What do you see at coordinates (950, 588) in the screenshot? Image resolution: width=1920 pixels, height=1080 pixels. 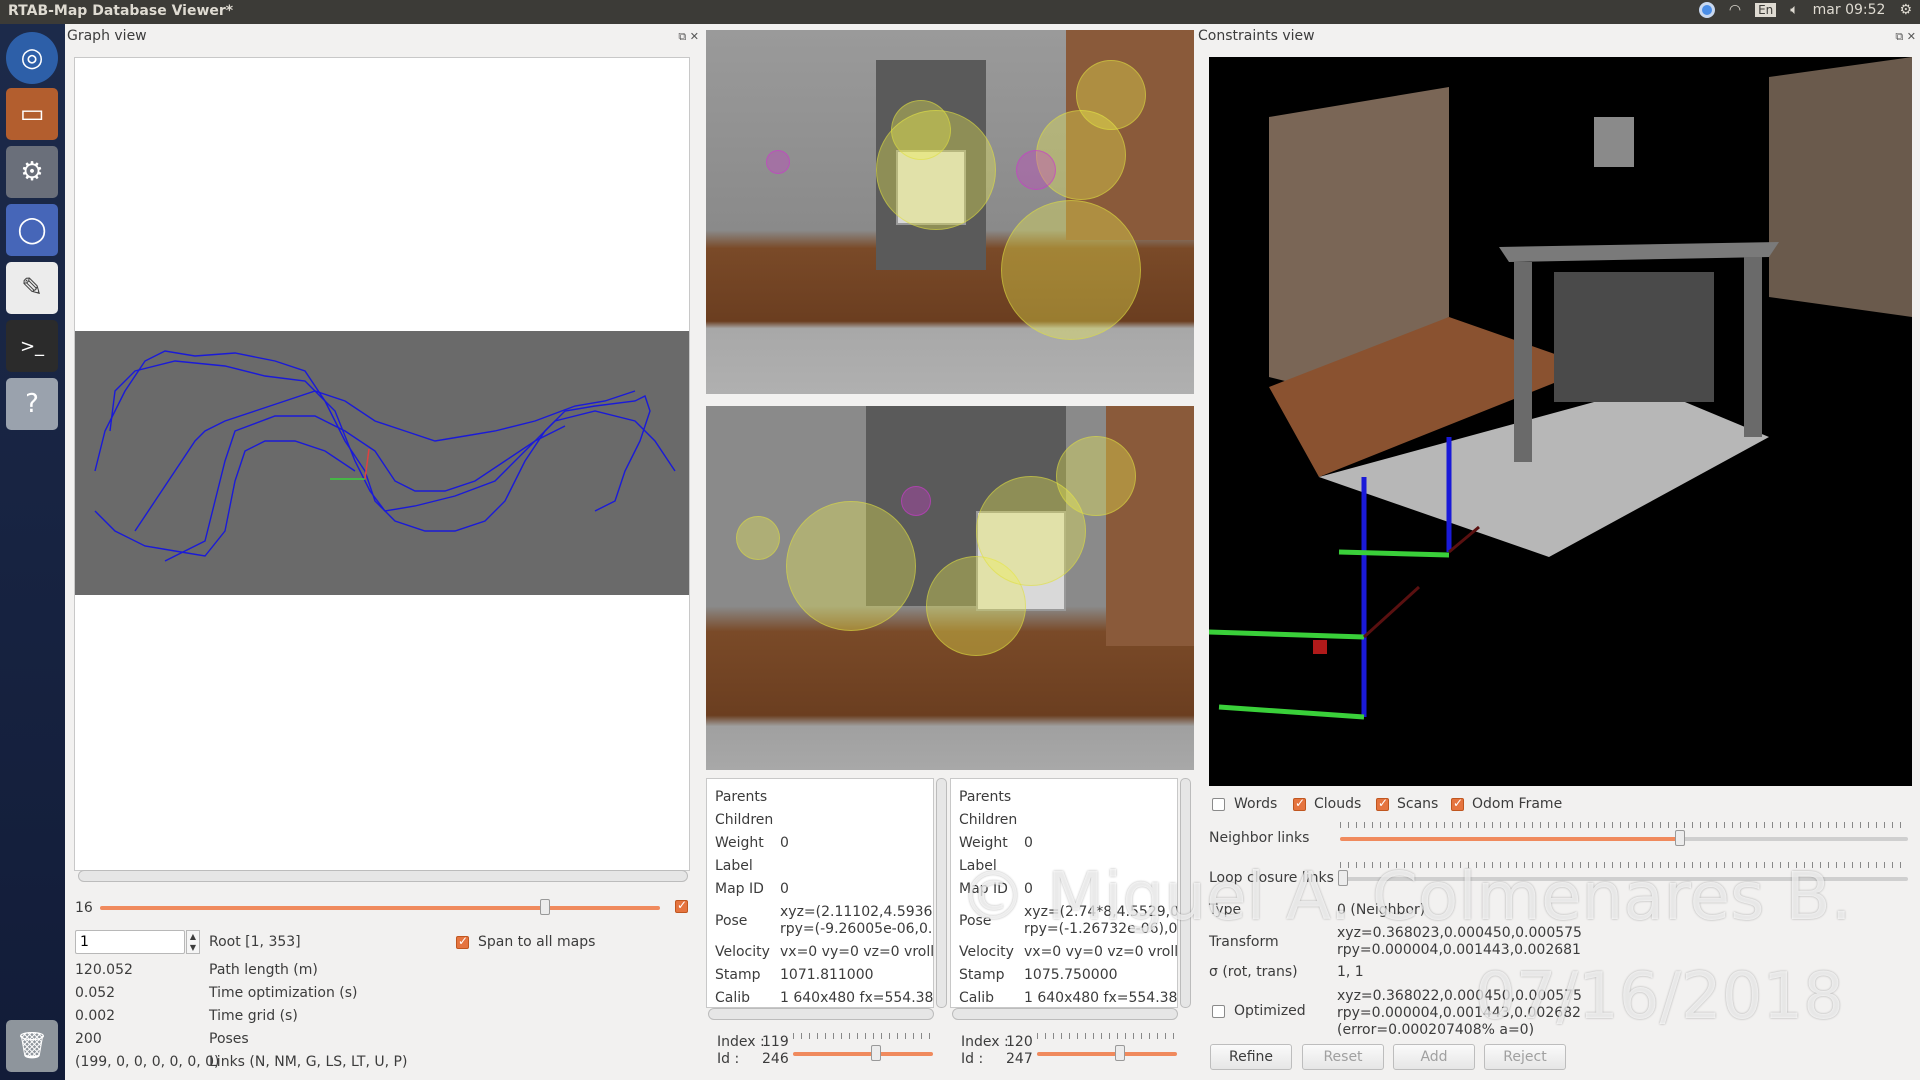 I see `image-view-bottom` at bounding box center [950, 588].